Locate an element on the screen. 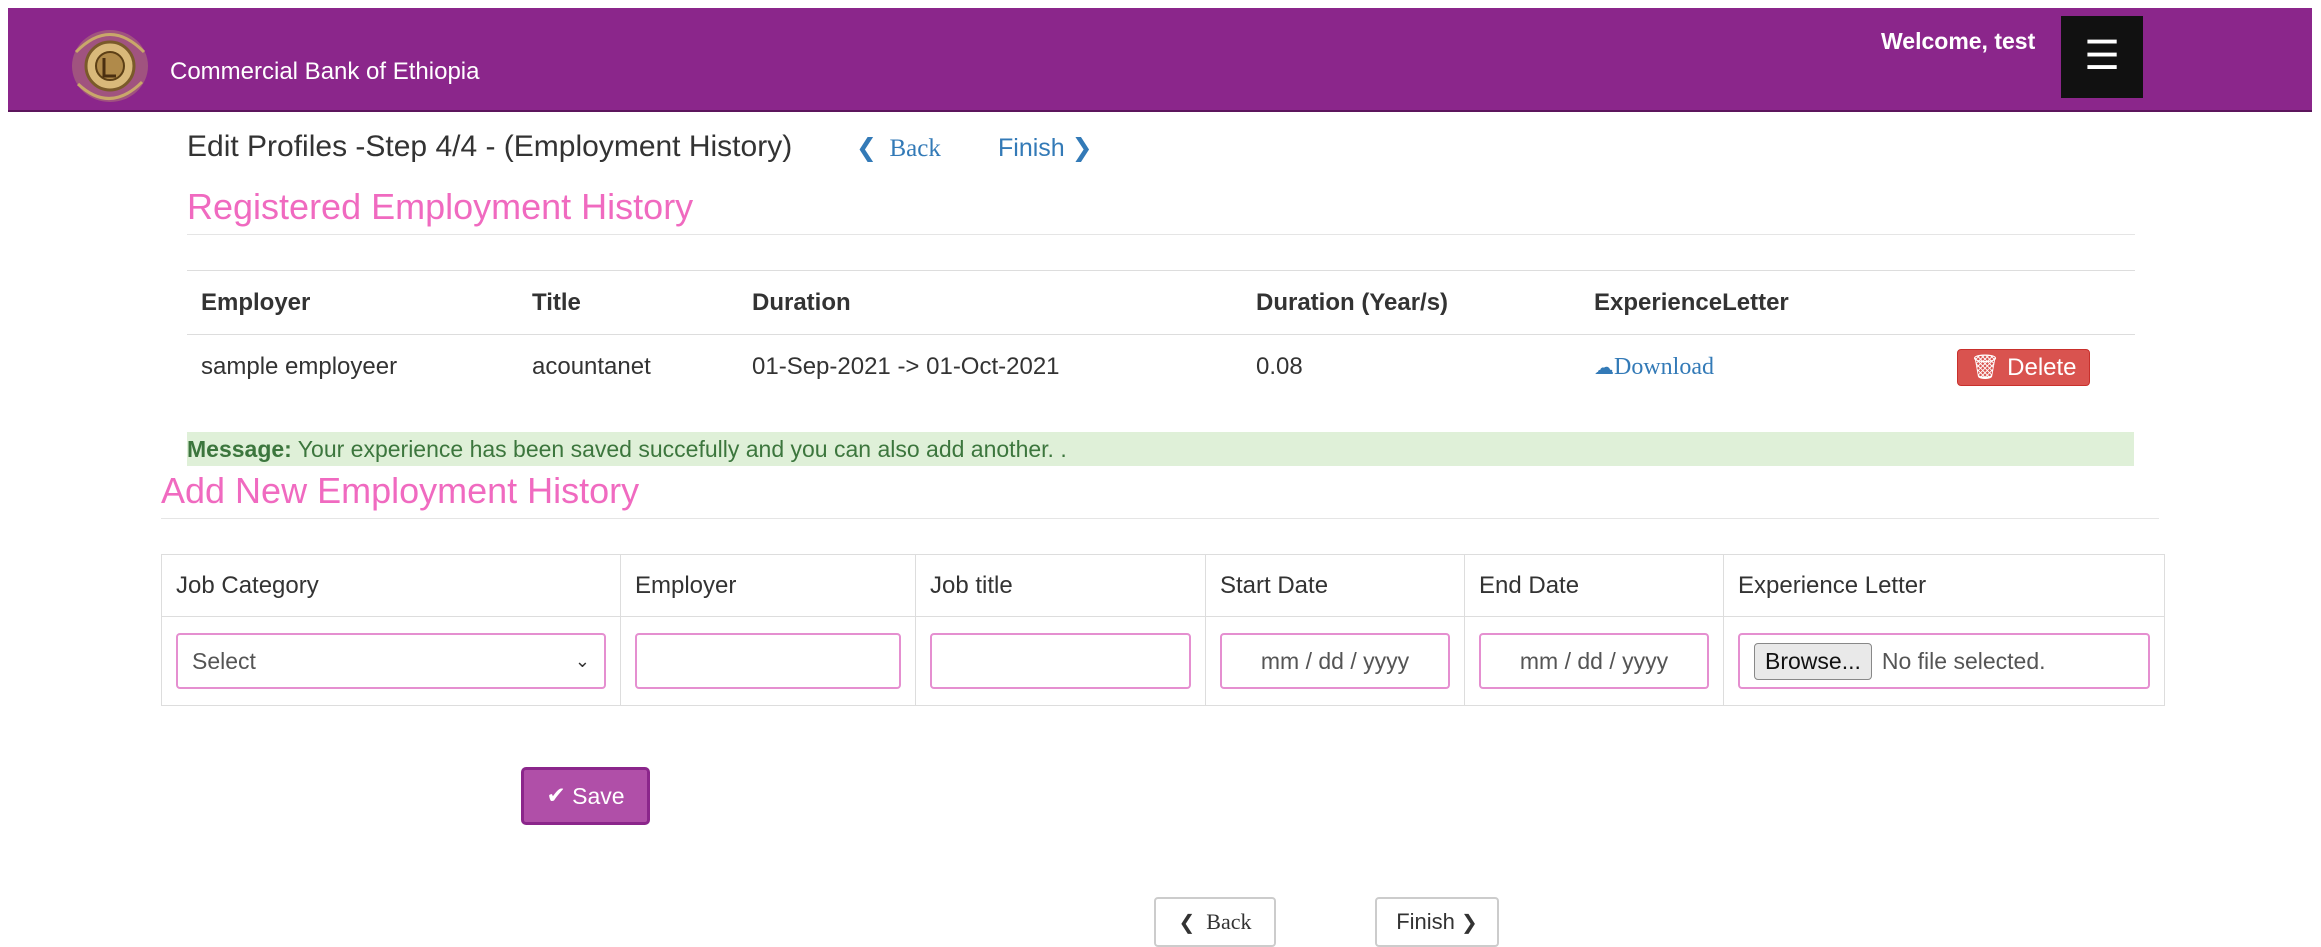 The height and width of the screenshot is (947, 2321). save-button: ✔ Save is located at coordinates (585, 796).